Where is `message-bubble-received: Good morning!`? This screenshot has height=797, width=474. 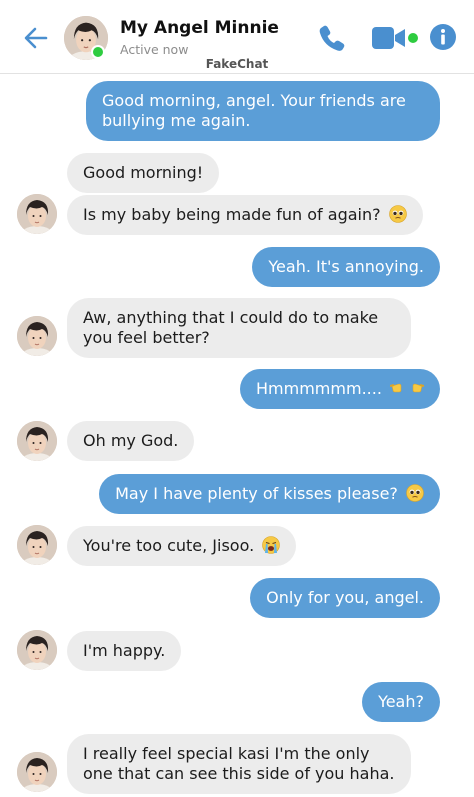 message-bubble-received: Good morning! is located at coordinates (143, 173).